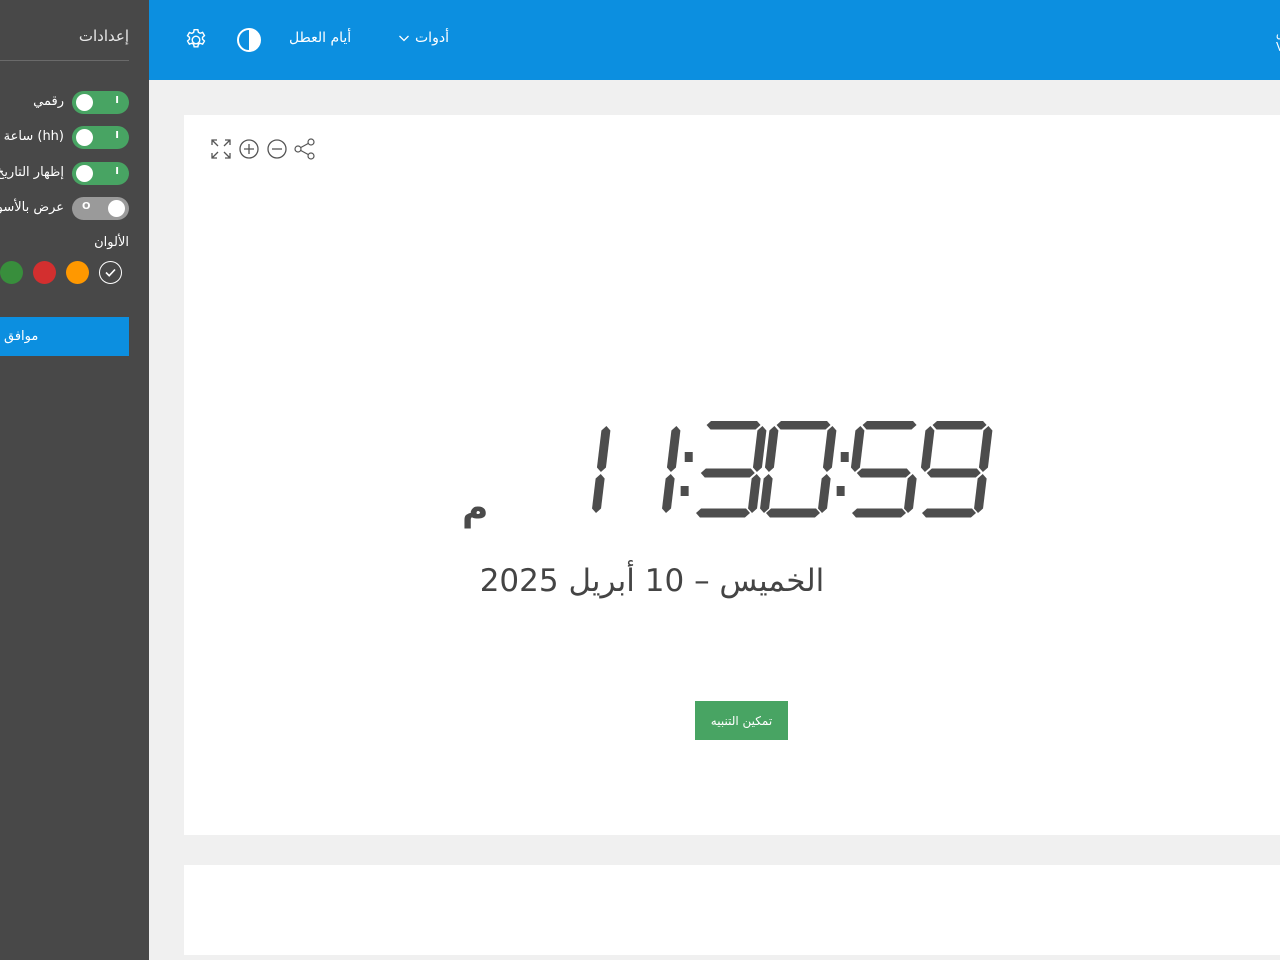 The image size is (1280, 960). What do you see at coordinates (432, 38) in the screenshot?
I see `tools-menu-label: أدوات` at bounding box center [432, 38].